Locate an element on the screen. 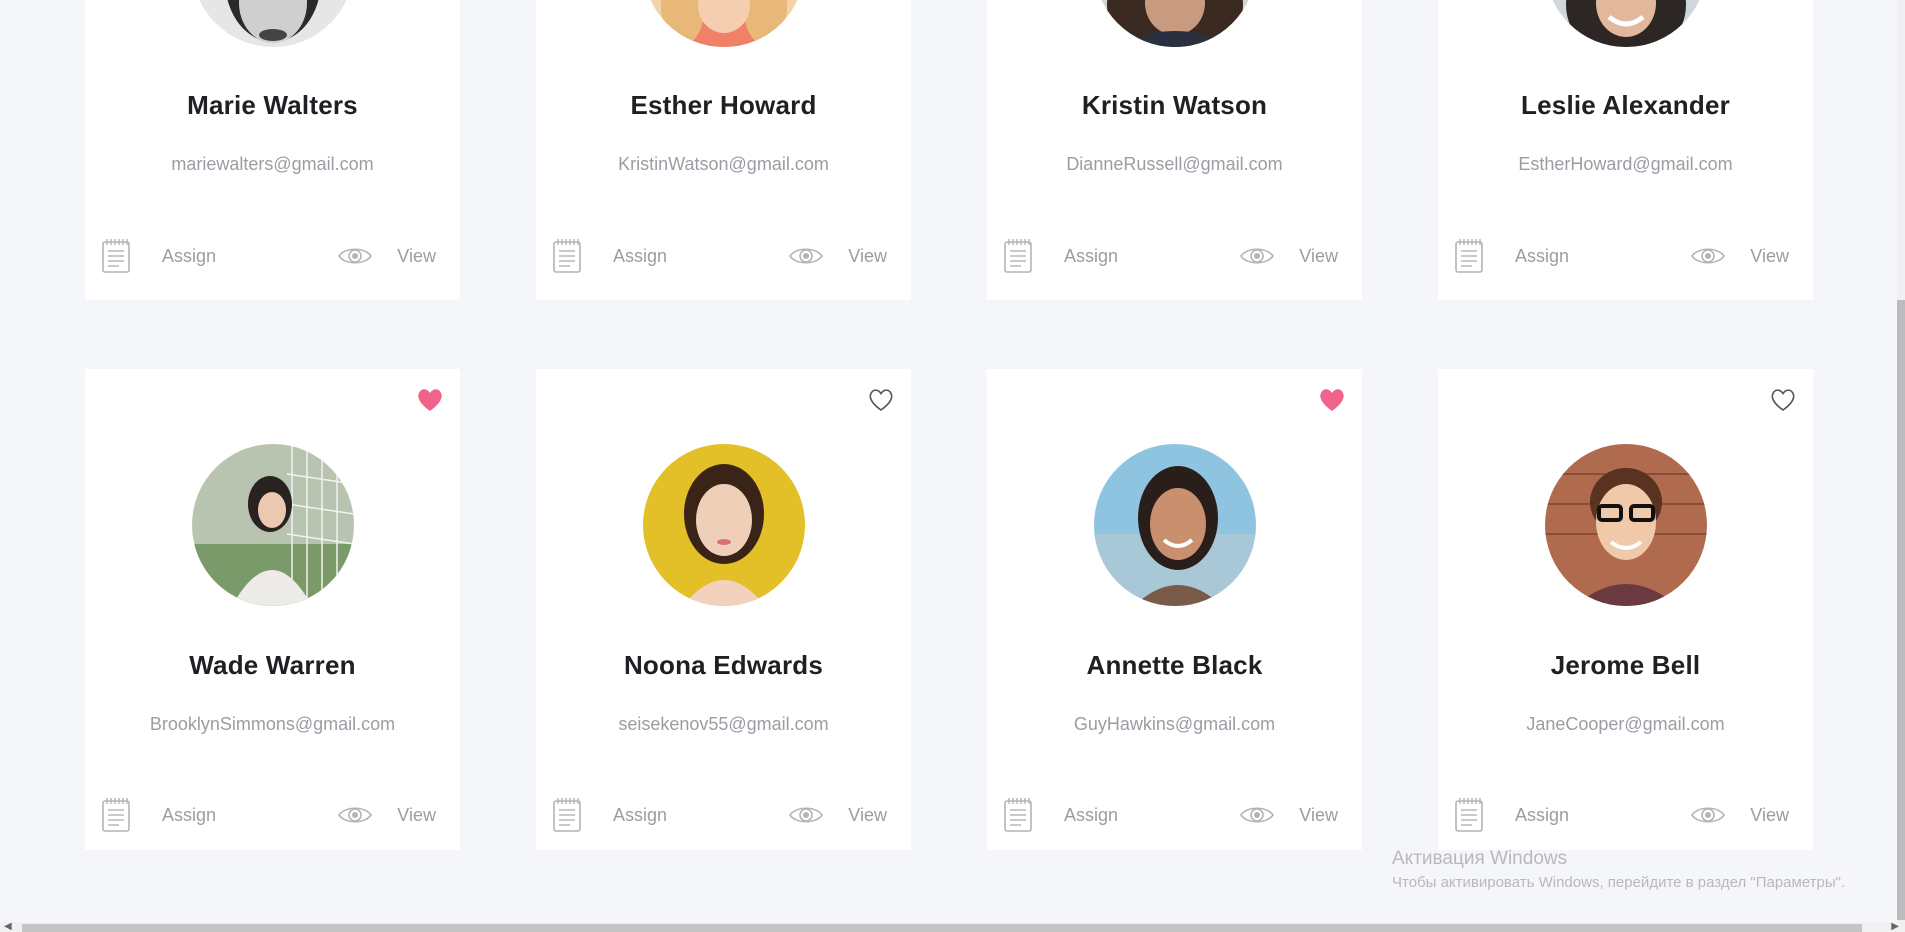  user-name: Esther Howard is located at coordinates (723, 105).